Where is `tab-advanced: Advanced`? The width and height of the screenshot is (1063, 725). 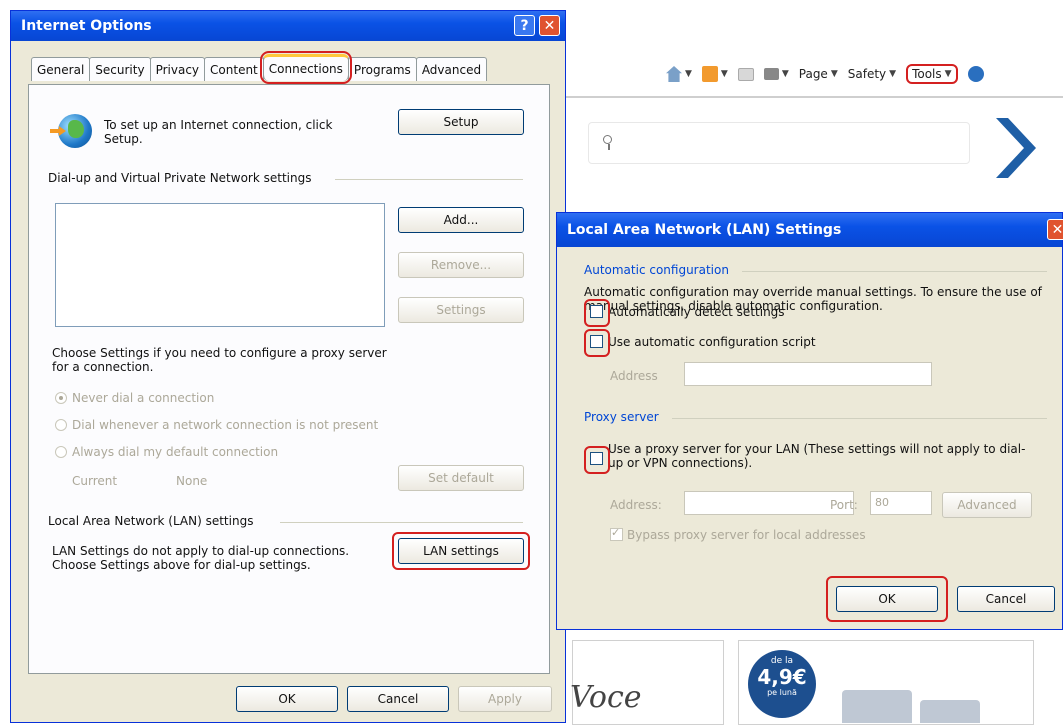 tab-advanced: Advanced is located at coordinates (451, 69).